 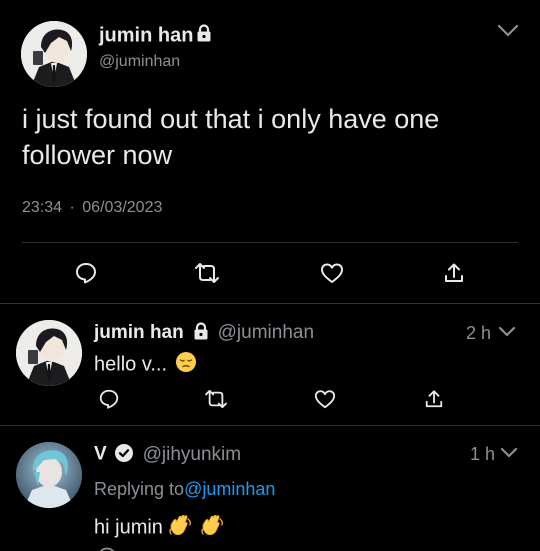 What do you see at coordinates (478, 333) in the screenshot?
I see `reply-time: 2 h` at bounding box center [478, 333].